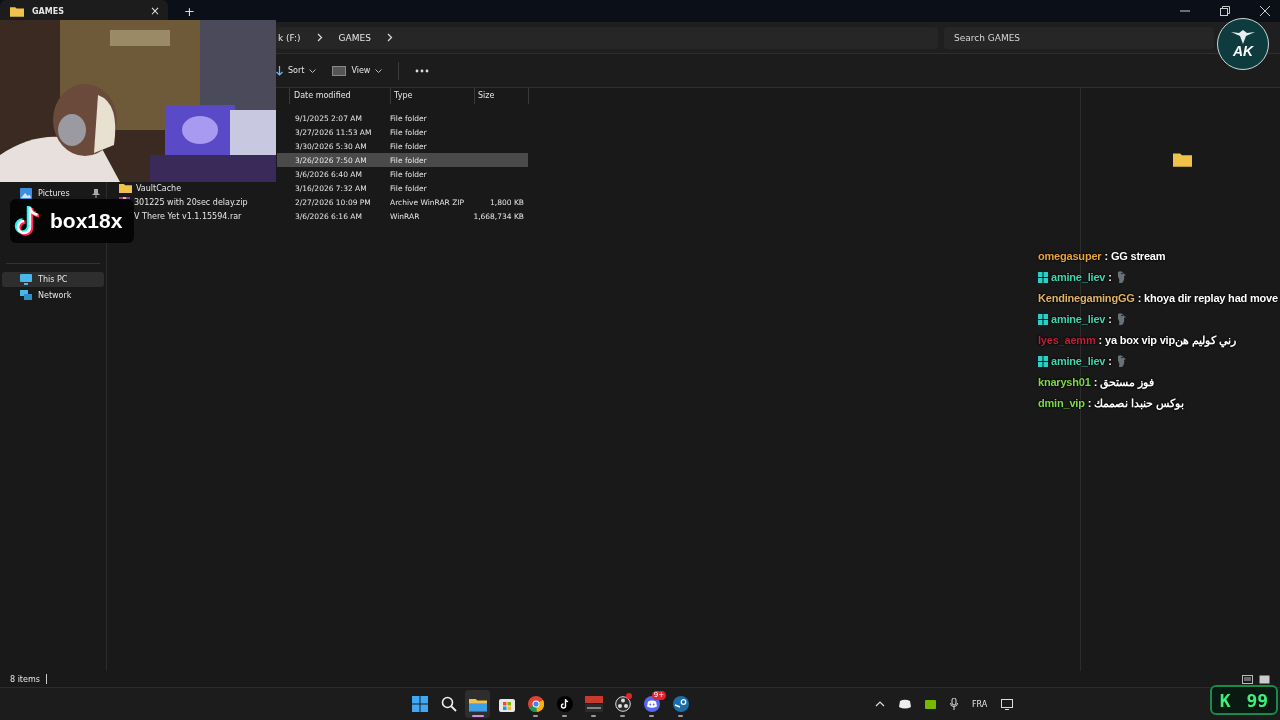  I want to click on chat-username: omegasuper, so click(1070, 256).